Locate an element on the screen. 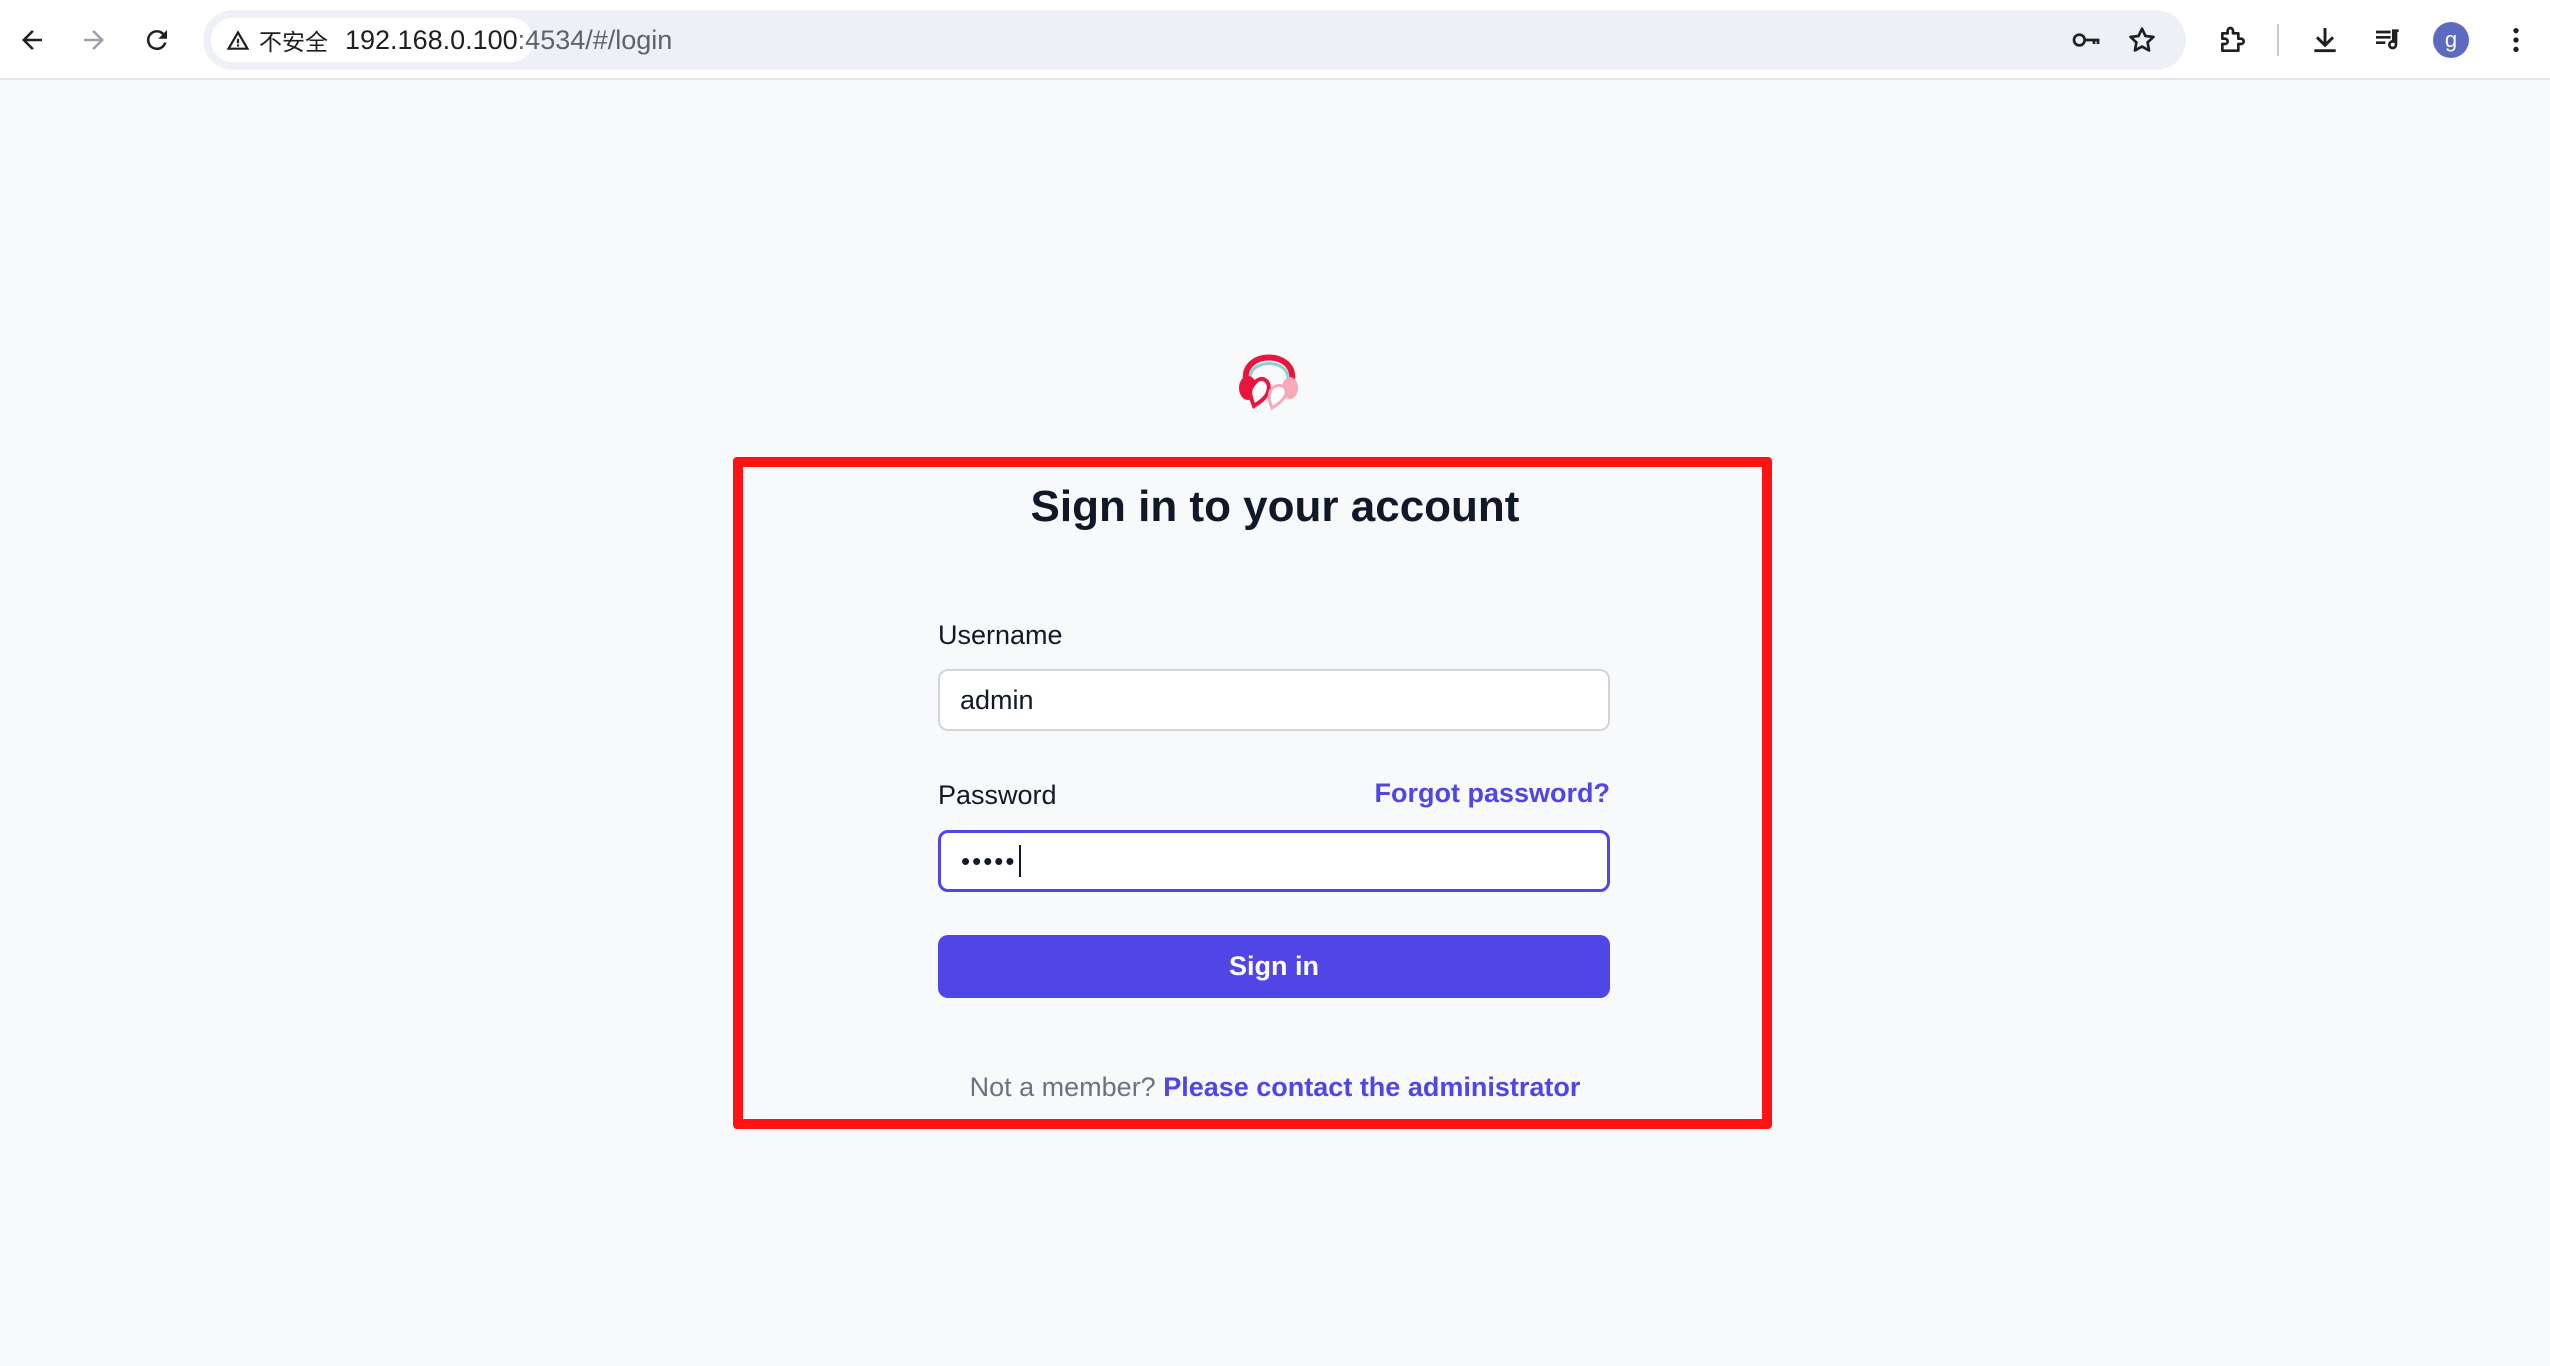 Image resolution: width=2550 pixels, height=1366 pixels. url-text: 192.168.0.100:4534/#/login is located at coordinates (508, 40).